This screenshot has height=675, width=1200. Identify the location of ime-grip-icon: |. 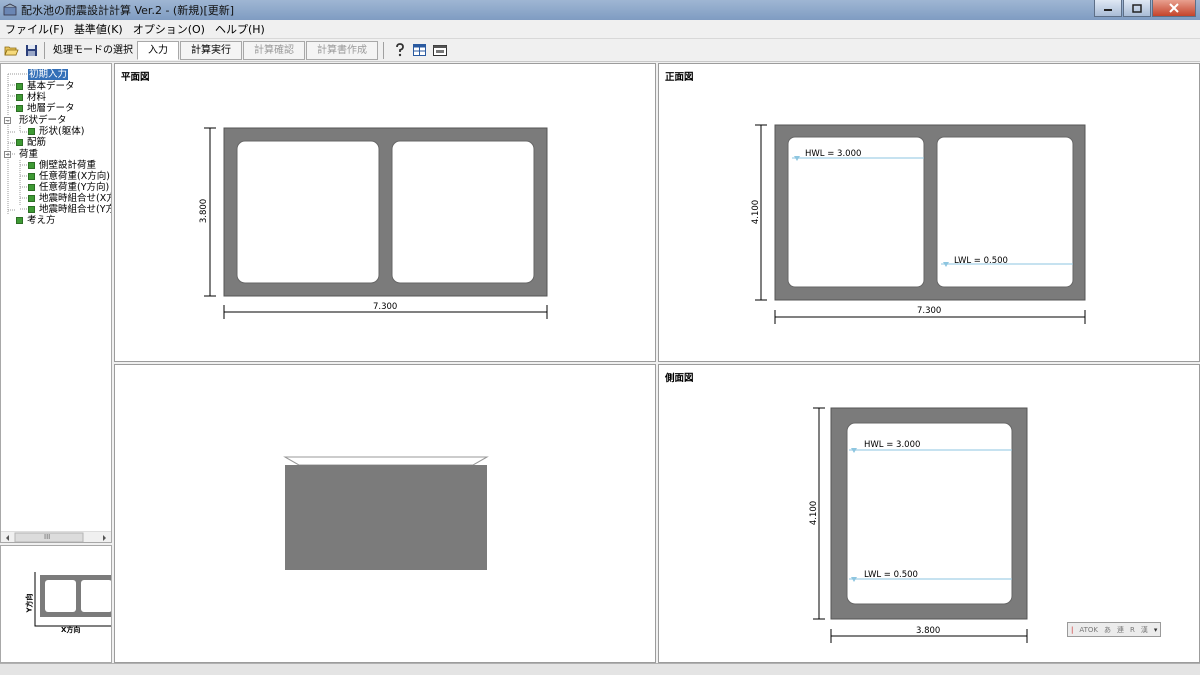
(1072, 629).